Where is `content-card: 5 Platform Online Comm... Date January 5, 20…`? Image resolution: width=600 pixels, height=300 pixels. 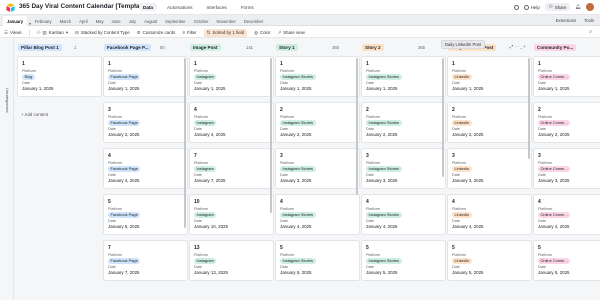 content-card: 5 Platform Online Comm... Date January 5, 20… is located at coordinates (566, 260).